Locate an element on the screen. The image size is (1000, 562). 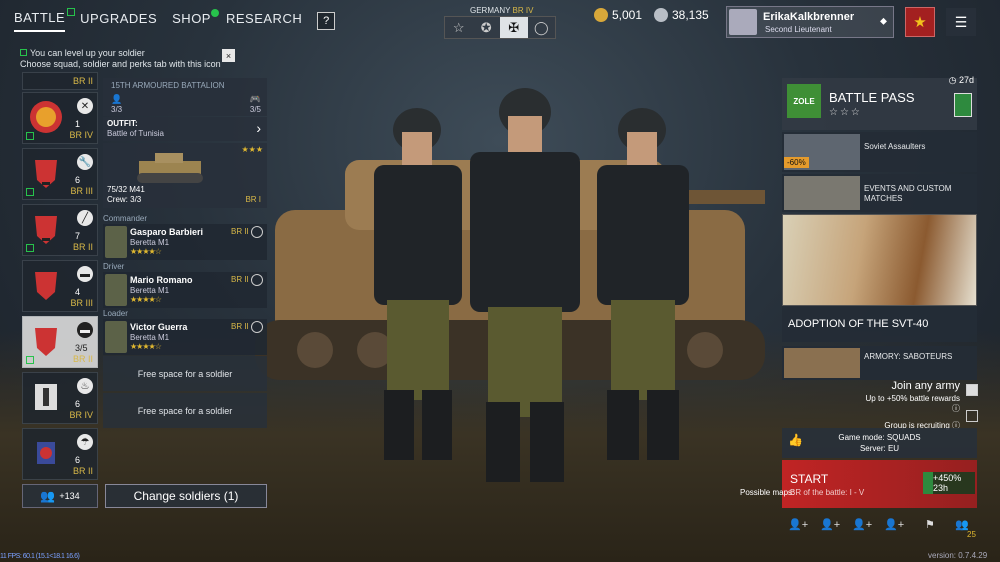
event-title: Soviet Assaulters is located at coordinates (895, 146).